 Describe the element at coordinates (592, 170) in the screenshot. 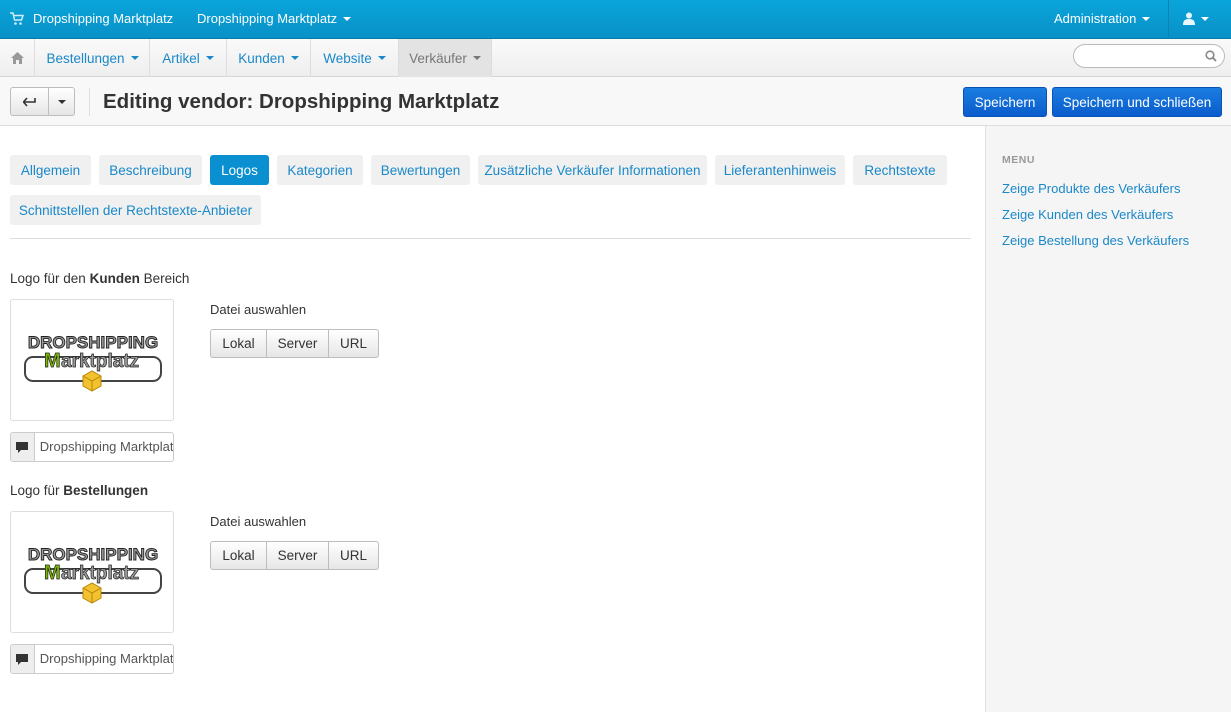

I see `tab-zusaetzliche-verkaeufer-informationen: Zusätzliche Verkäufer Informationen` at that location.